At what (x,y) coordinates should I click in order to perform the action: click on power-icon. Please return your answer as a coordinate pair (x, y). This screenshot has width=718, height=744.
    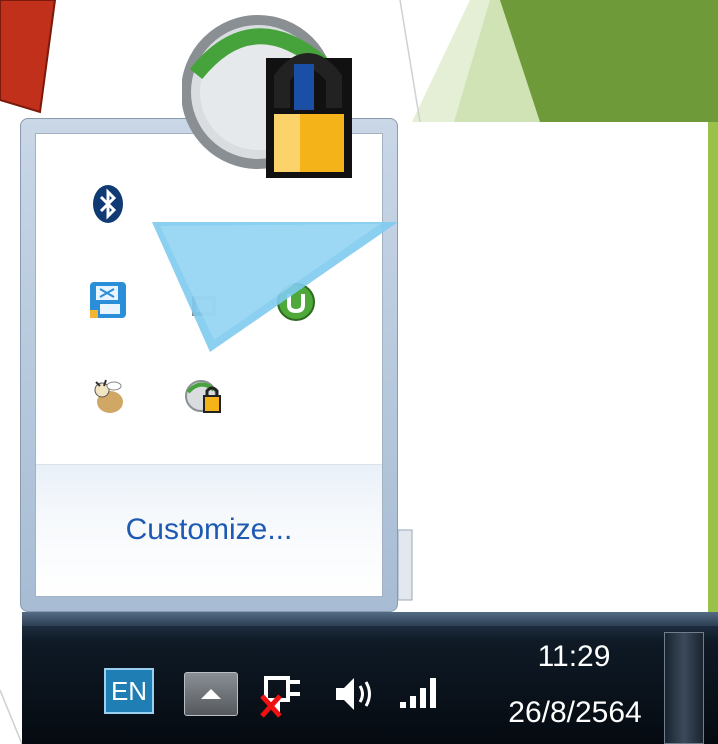
    Looking at the image, I should click on (281, 693).